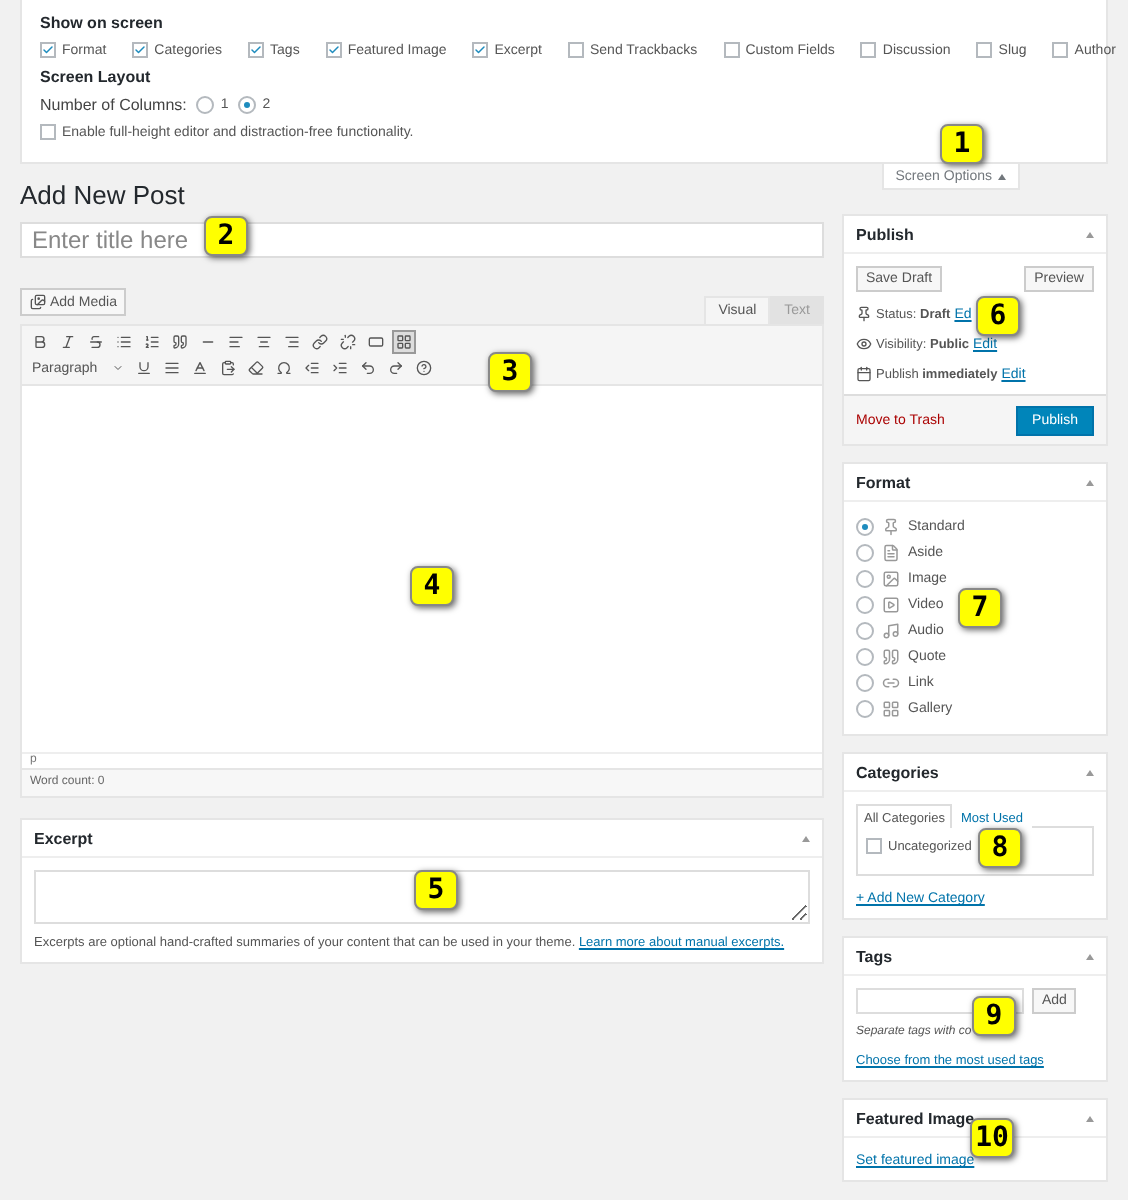 The height and width of the screenshot is (1200, 1128). Describe the element at coordinates (200, 368) in the screenshot. I see `text-color-icon` at that location.